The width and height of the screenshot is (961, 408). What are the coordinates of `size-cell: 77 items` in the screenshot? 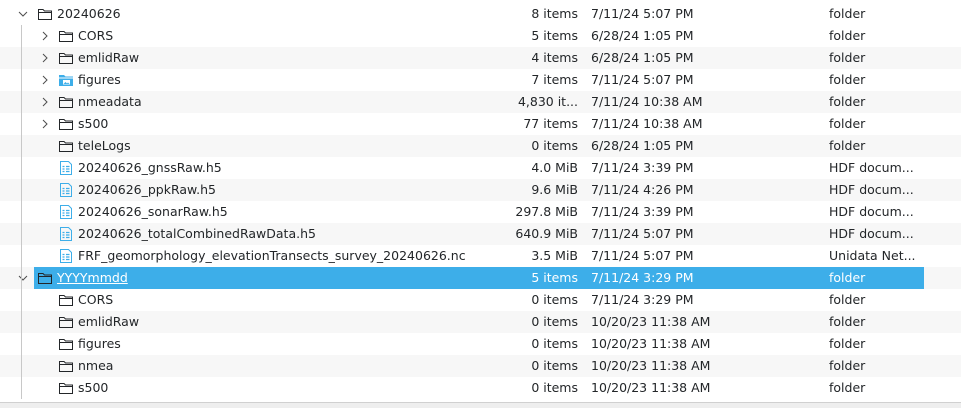 It's located at (550, 123).